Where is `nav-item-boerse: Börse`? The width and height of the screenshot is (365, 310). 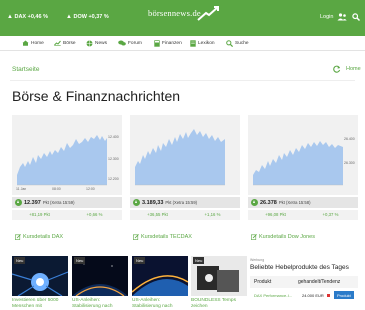
nav-item-boerse: Börse is located at coordinates (65, 43).